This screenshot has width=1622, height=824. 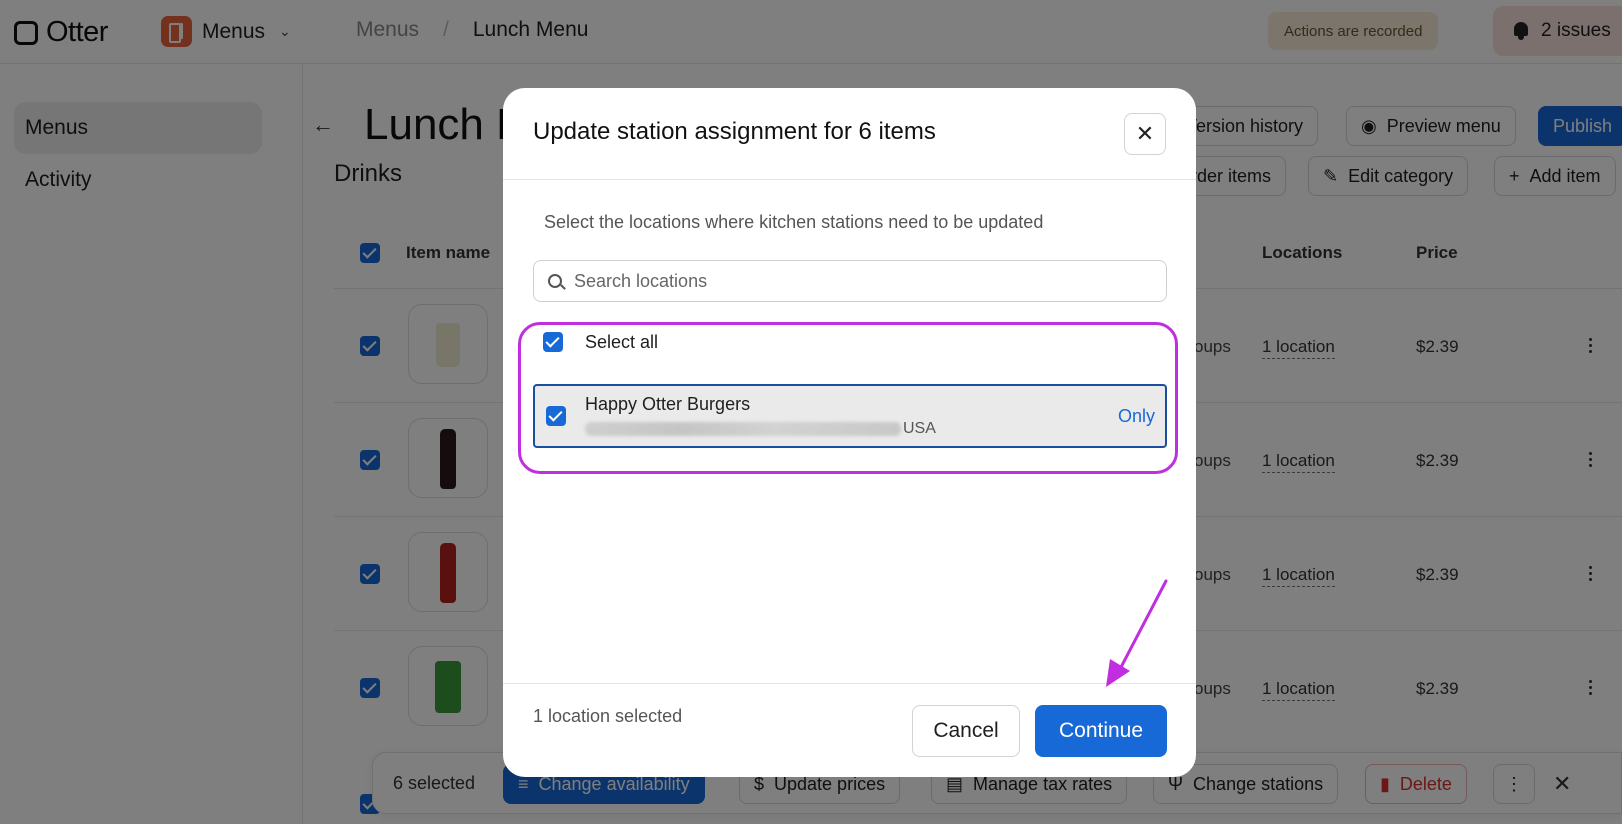 I want to click on search-icon, so click(x=555, y=281).